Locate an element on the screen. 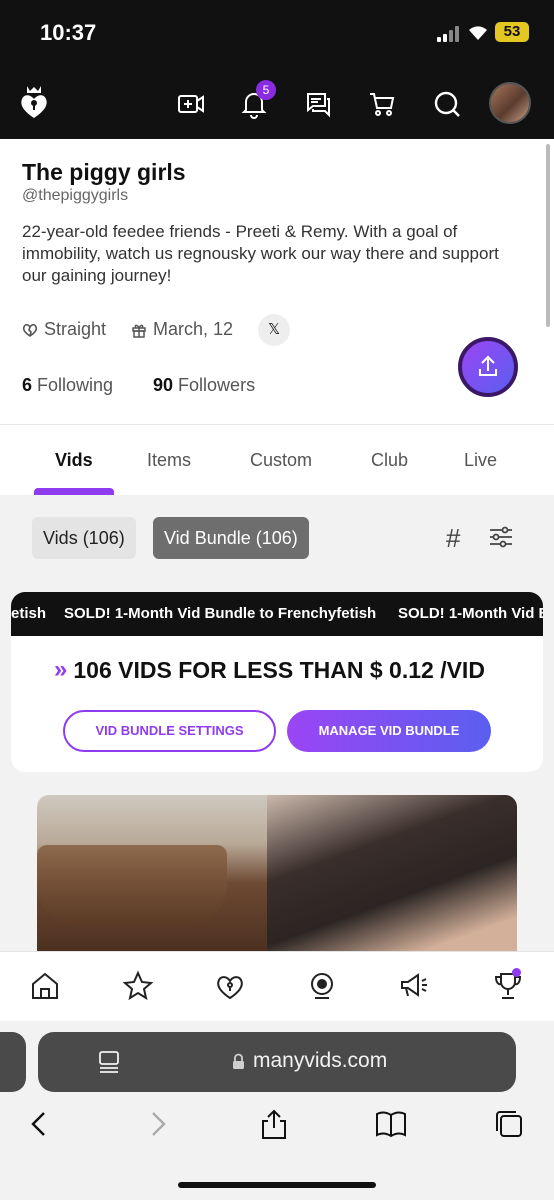 The width and height of the screenshot is (554, 1200). browser-chrome: manyvids.com is located at coordinates (277, 1110).